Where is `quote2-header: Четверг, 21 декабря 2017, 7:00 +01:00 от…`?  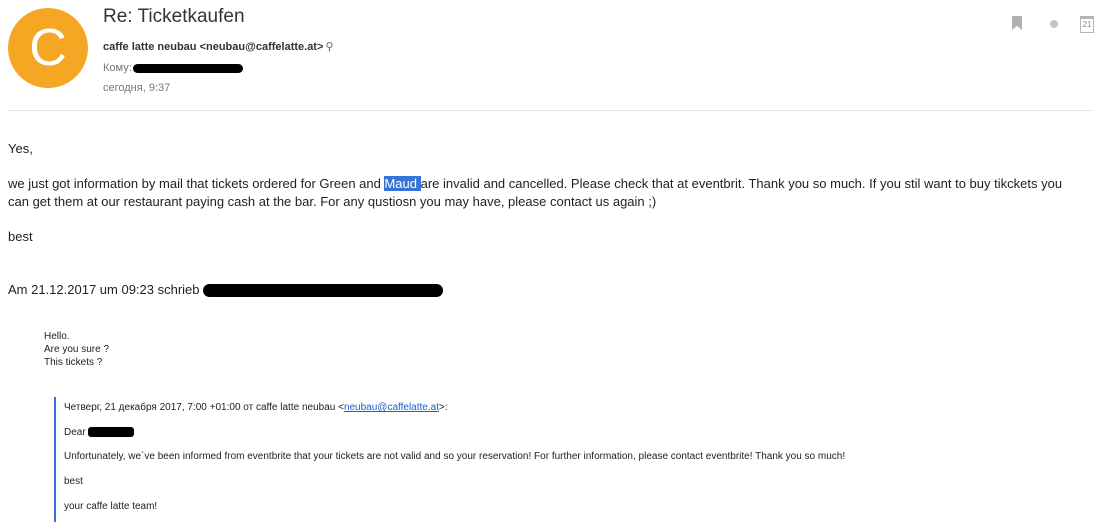
quote2-header: Четверг, 21 декабря 2017, 7:00 +01:00 от… is located at coordinates (256, 407).